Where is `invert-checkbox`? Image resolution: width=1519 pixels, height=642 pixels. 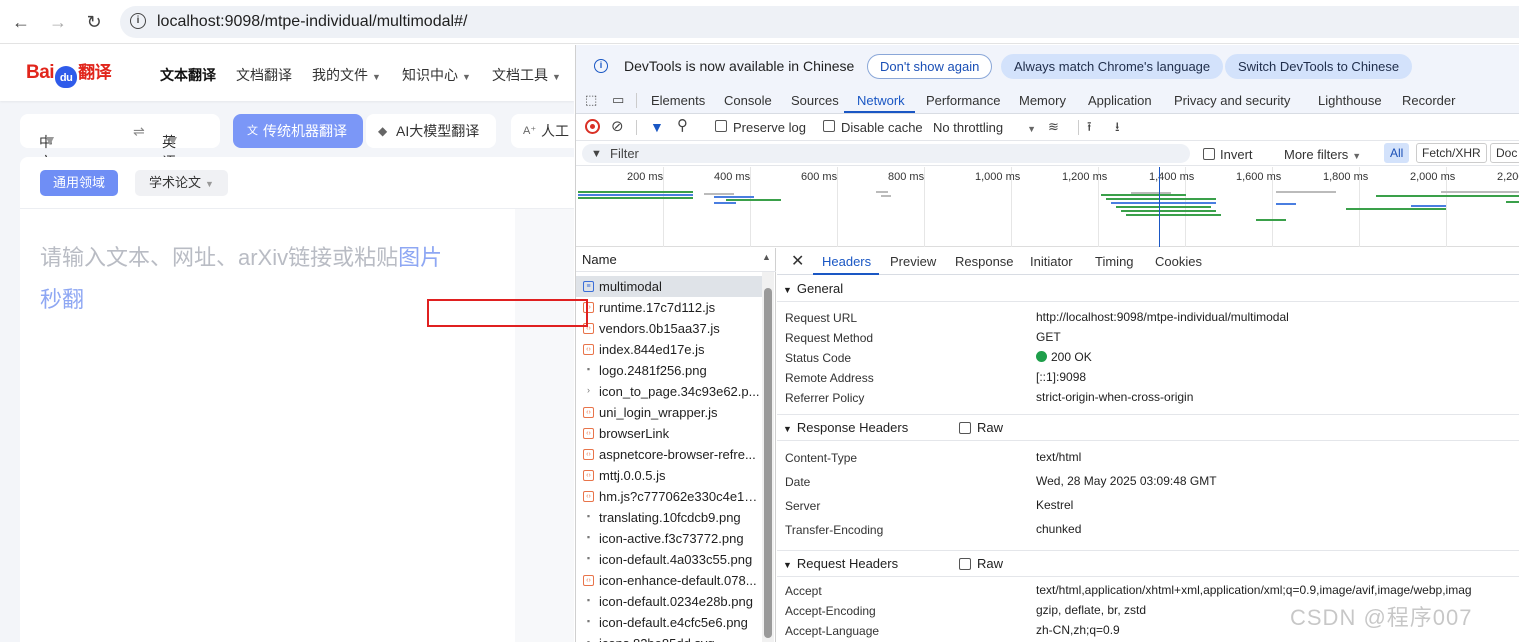
invert-checkbox is located at coordinates (1209, 154).